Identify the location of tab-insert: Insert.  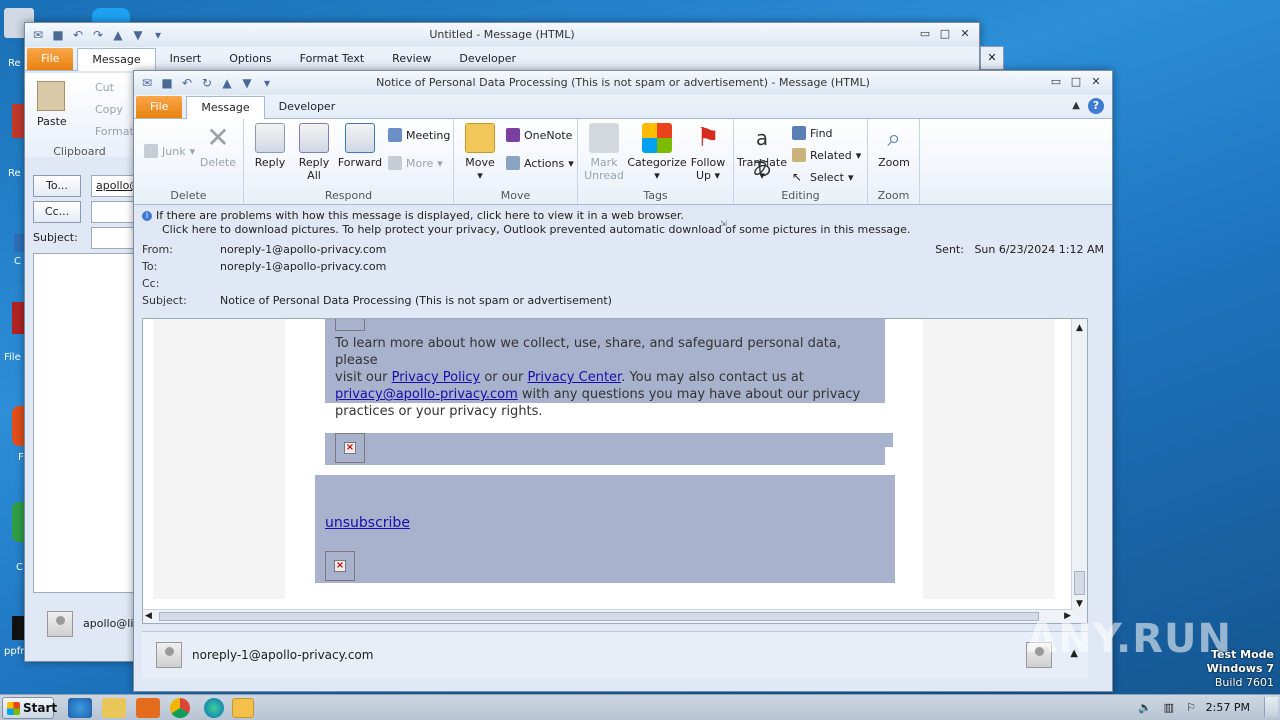
(186, 59).